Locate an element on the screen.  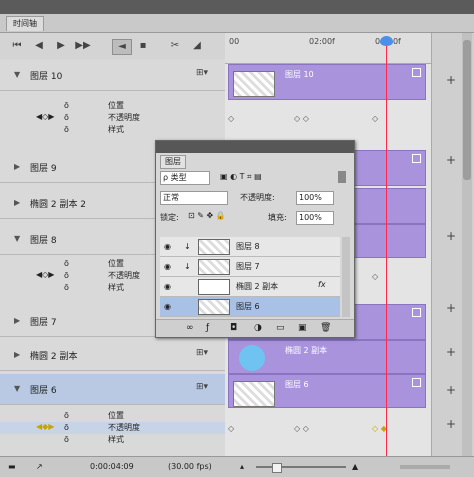
opacity-field: 100% is located at coordinates (315, 198).